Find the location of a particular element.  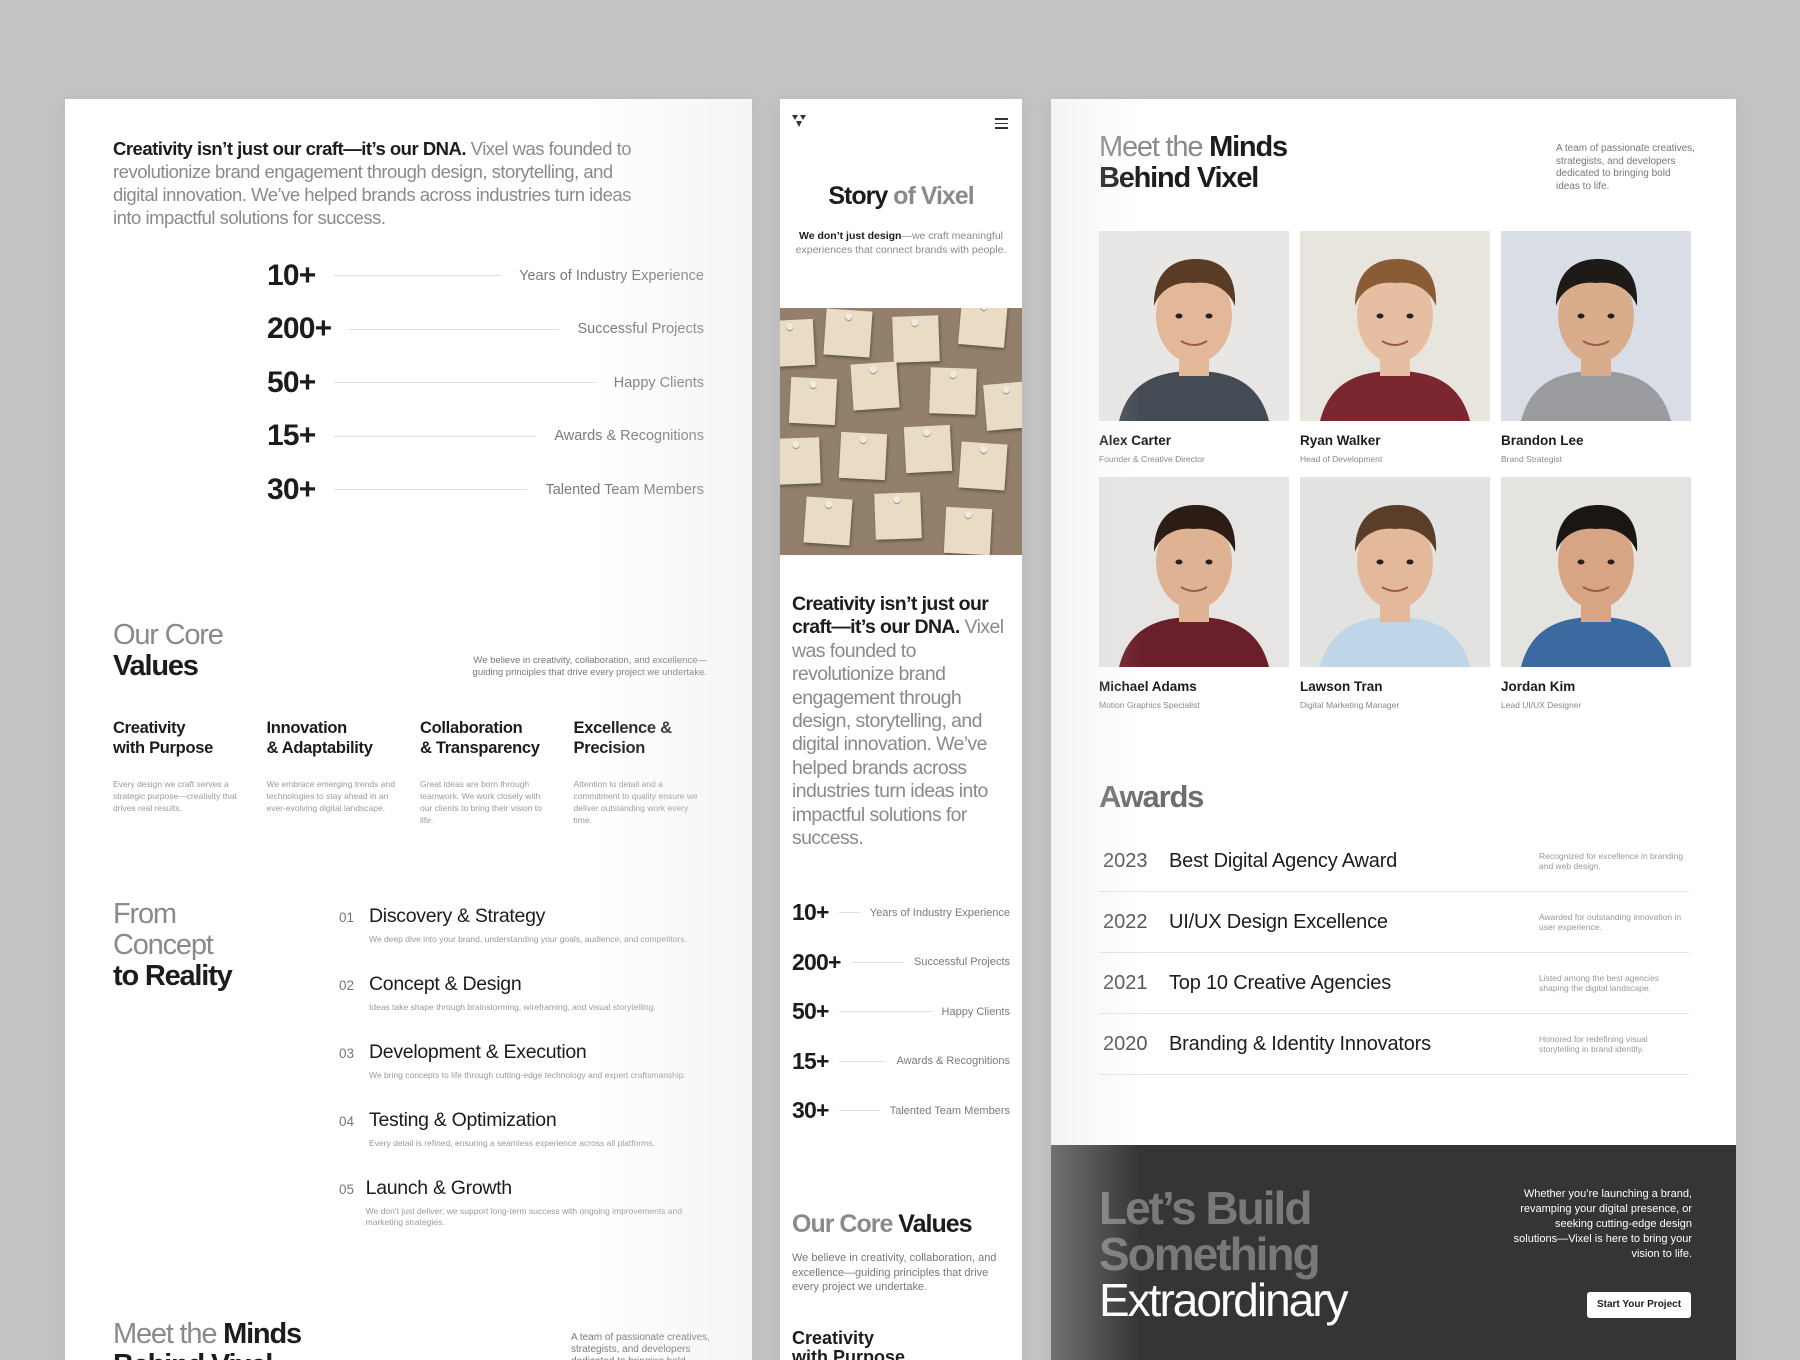

team-member-name: Jordan Kim is located at coordinates (1538, 686).